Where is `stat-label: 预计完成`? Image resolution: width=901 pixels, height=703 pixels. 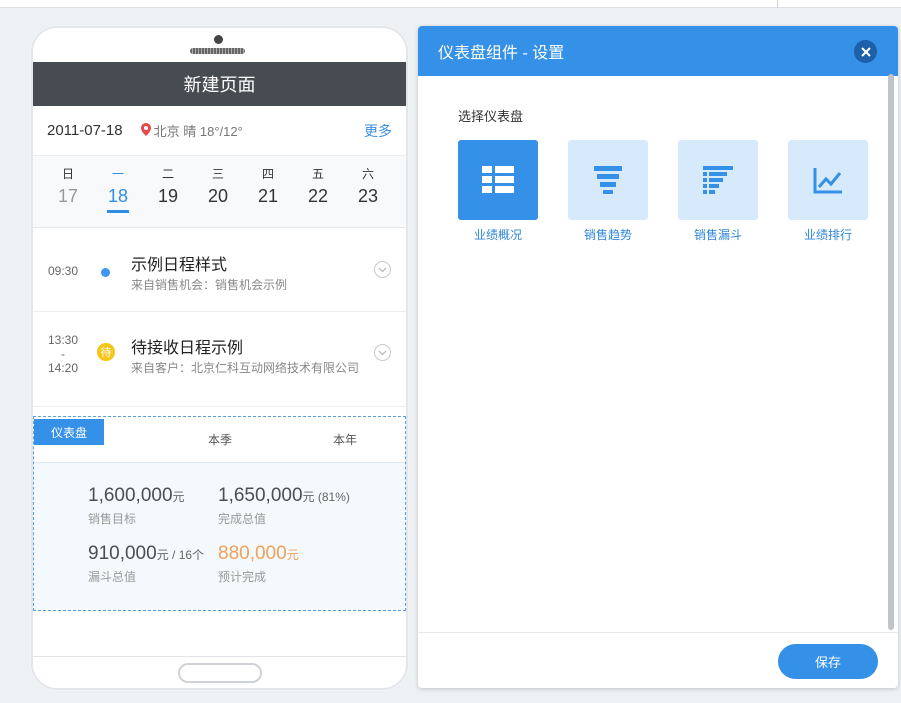
stat-label: 预计完成 is located at coordinates (242, 577).